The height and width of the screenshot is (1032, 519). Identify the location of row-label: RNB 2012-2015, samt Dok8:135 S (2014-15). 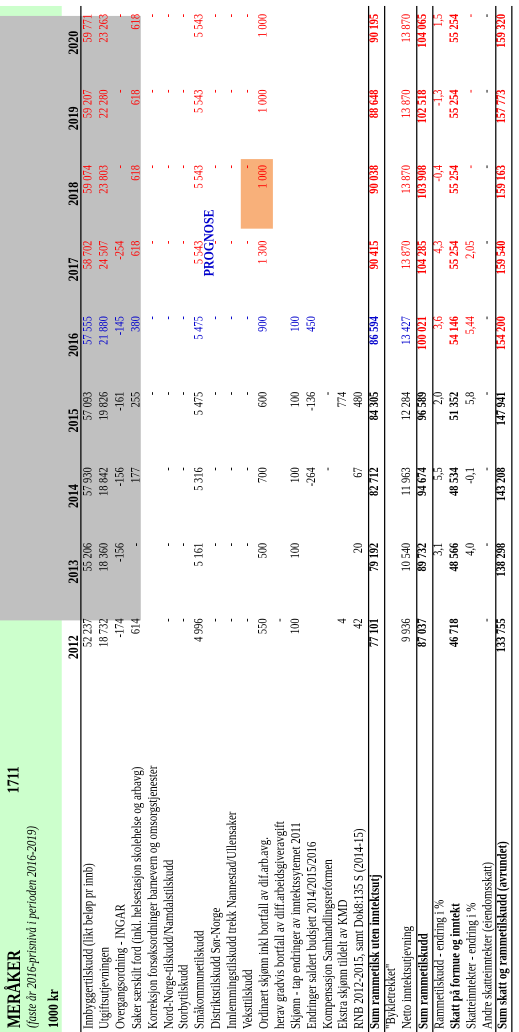
(360, 929).